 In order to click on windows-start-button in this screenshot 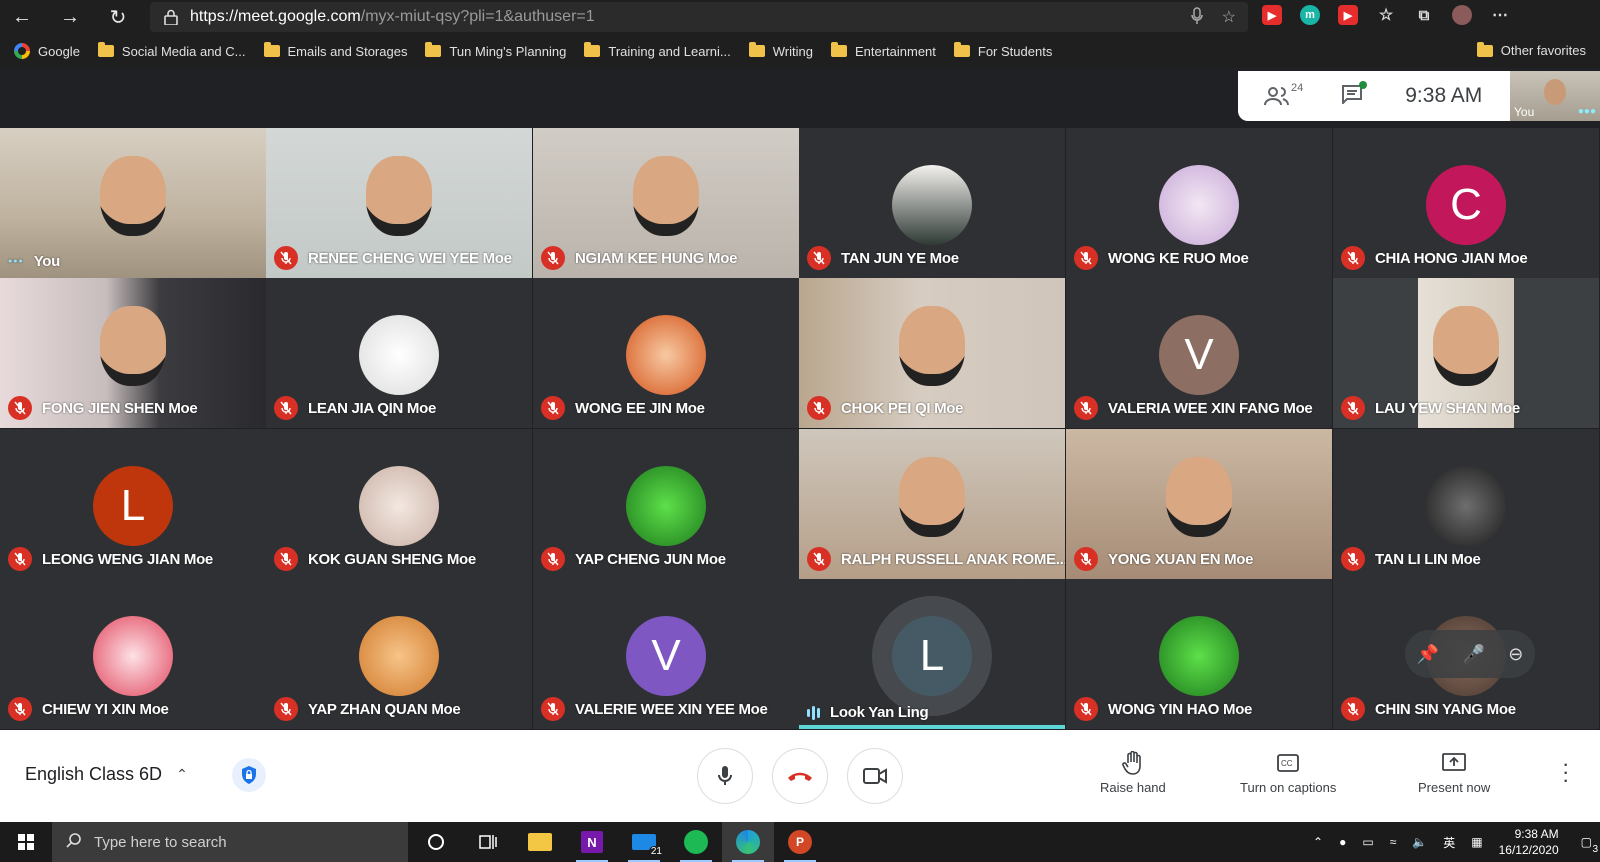, I will do `click(26, 842)`.